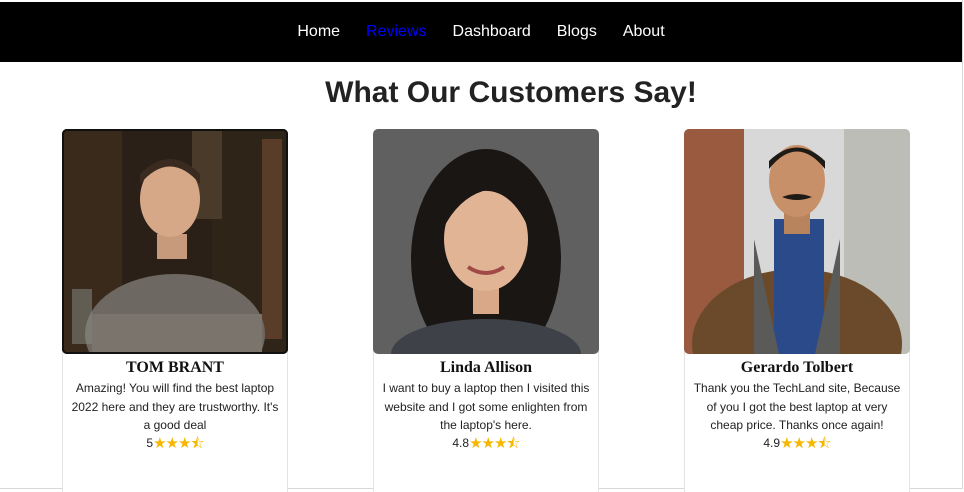  What do you see at coordinates (511, 92) in the screenshot?
I see `page-title: What Our Customers Say!` at bounding box center [511, 92].